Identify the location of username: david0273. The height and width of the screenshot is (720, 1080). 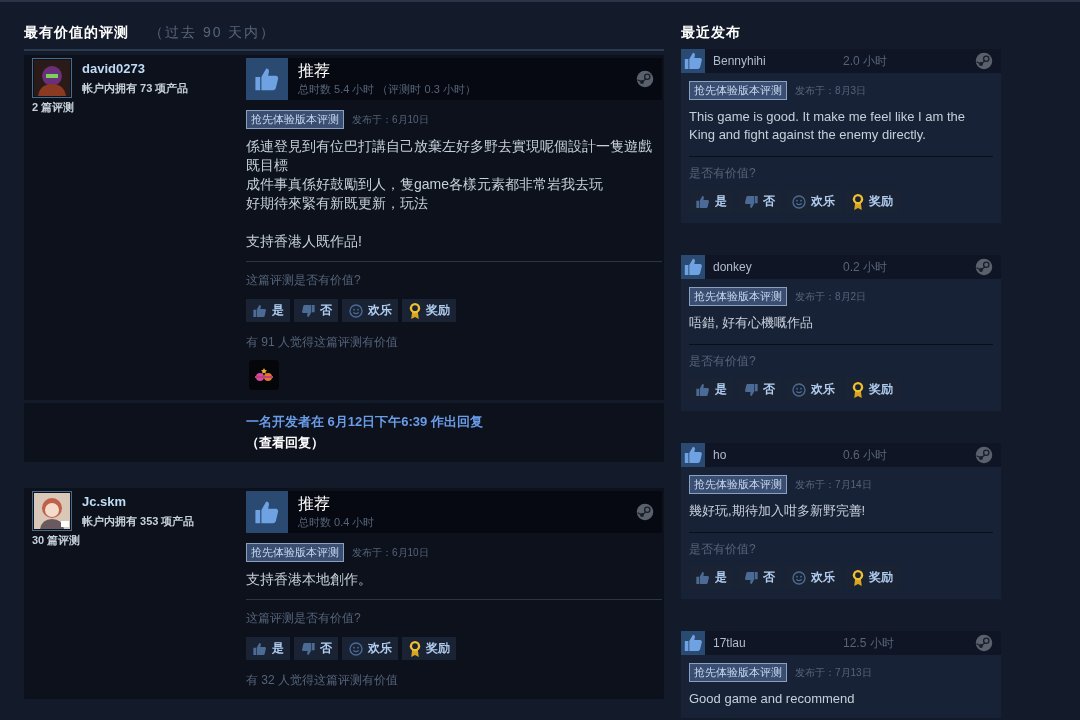
(135, 68).